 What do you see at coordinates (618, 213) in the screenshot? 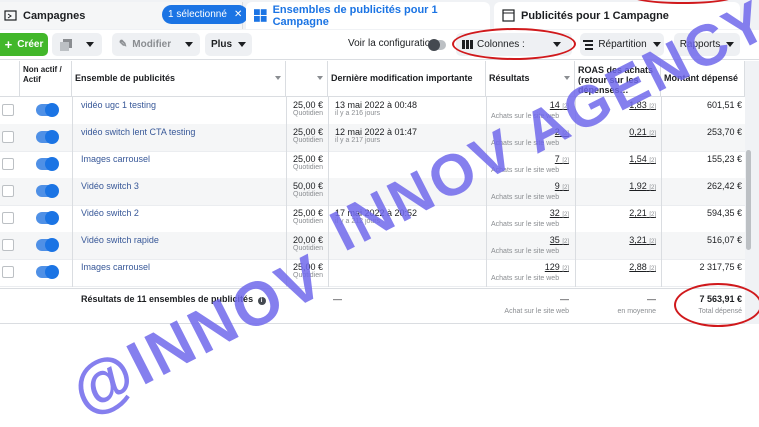
I see `row-roas: 2,21 [2]` at bounding box center [618, 213].